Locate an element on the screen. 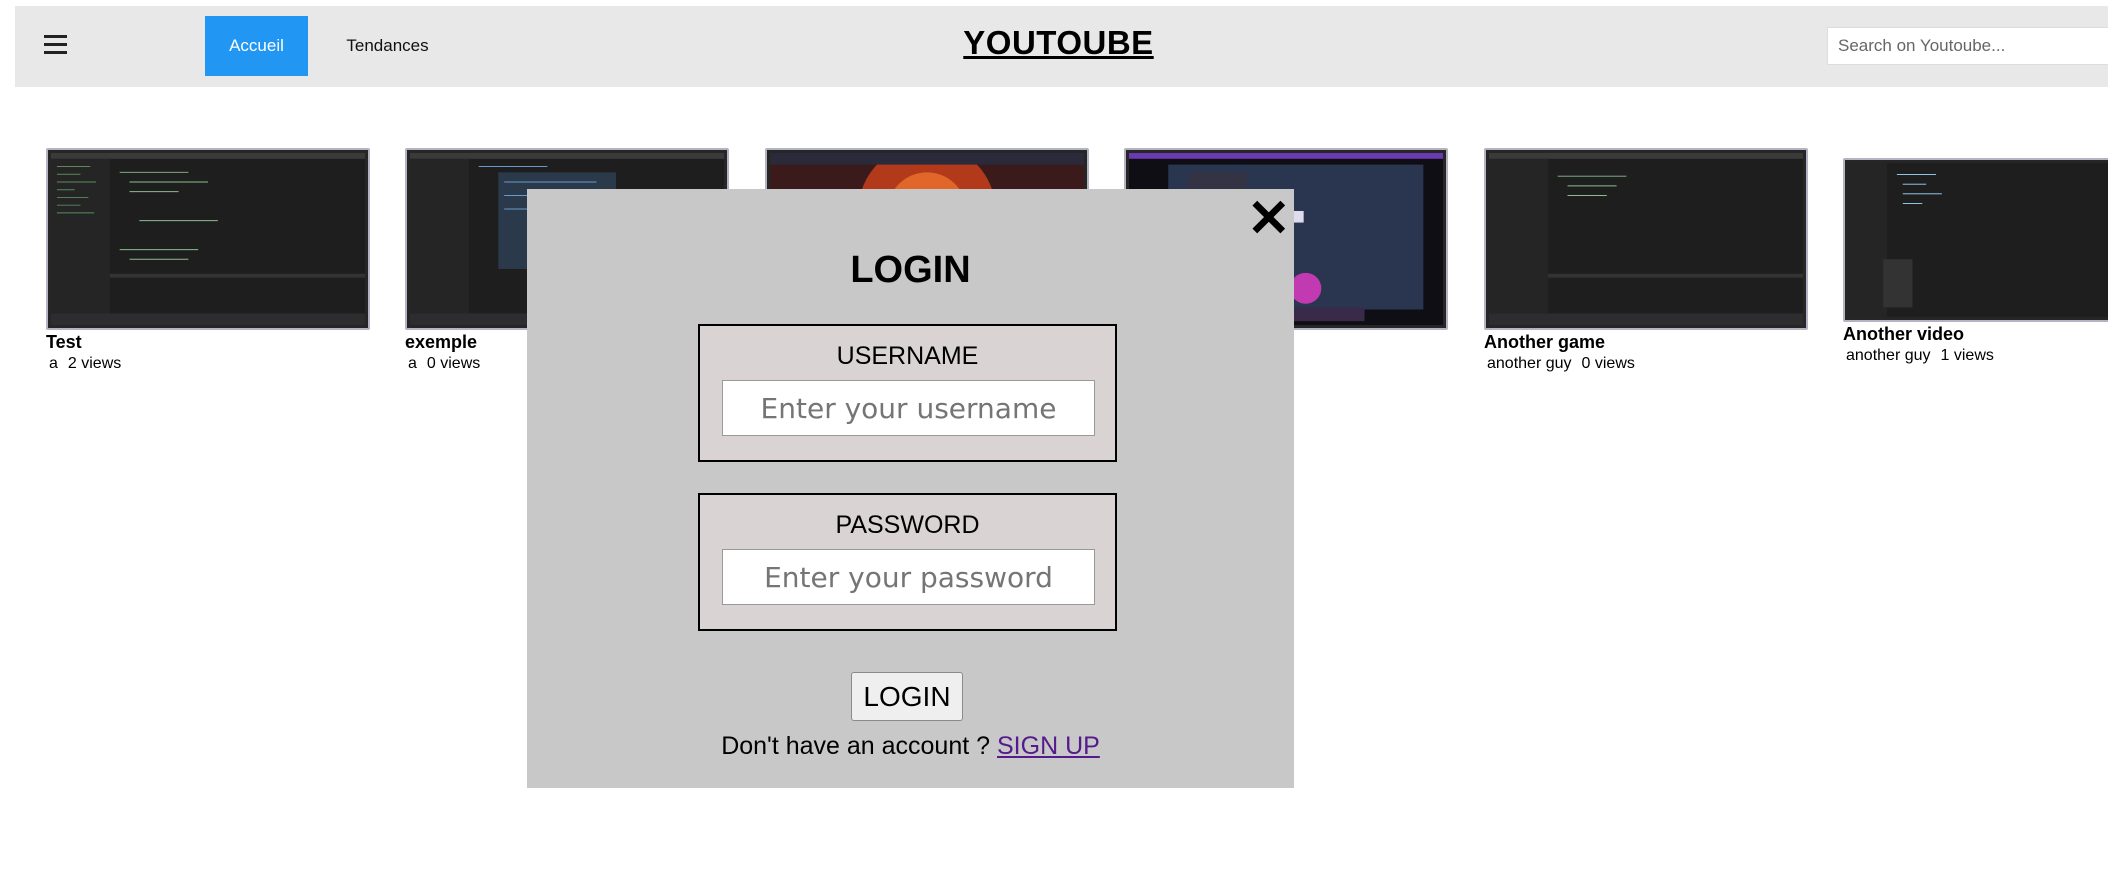  close-x-icon: ✕ is located at coordinates (1269, 219).